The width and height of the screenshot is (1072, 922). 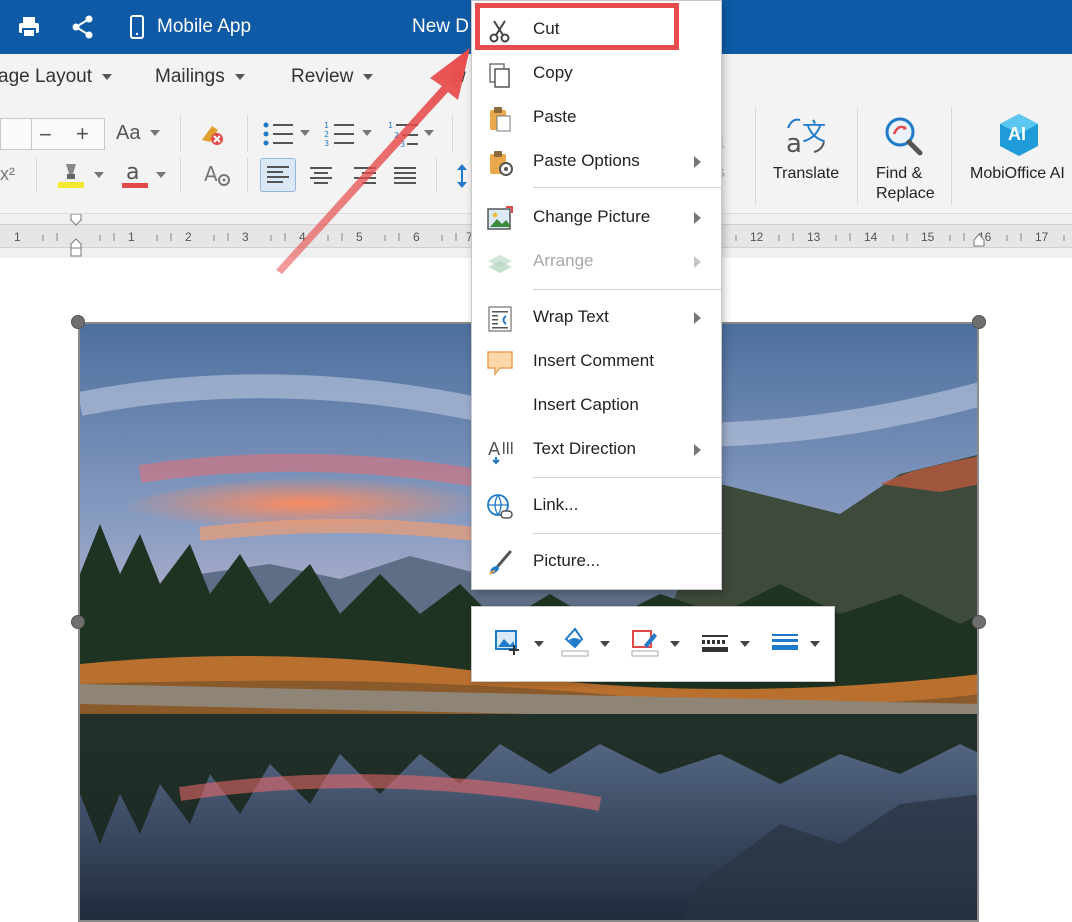 What do you see at coordinates (596, 262) in the screenshot?
I see `menu-item-arrange: Arrange` at bounding box center [596, 262].